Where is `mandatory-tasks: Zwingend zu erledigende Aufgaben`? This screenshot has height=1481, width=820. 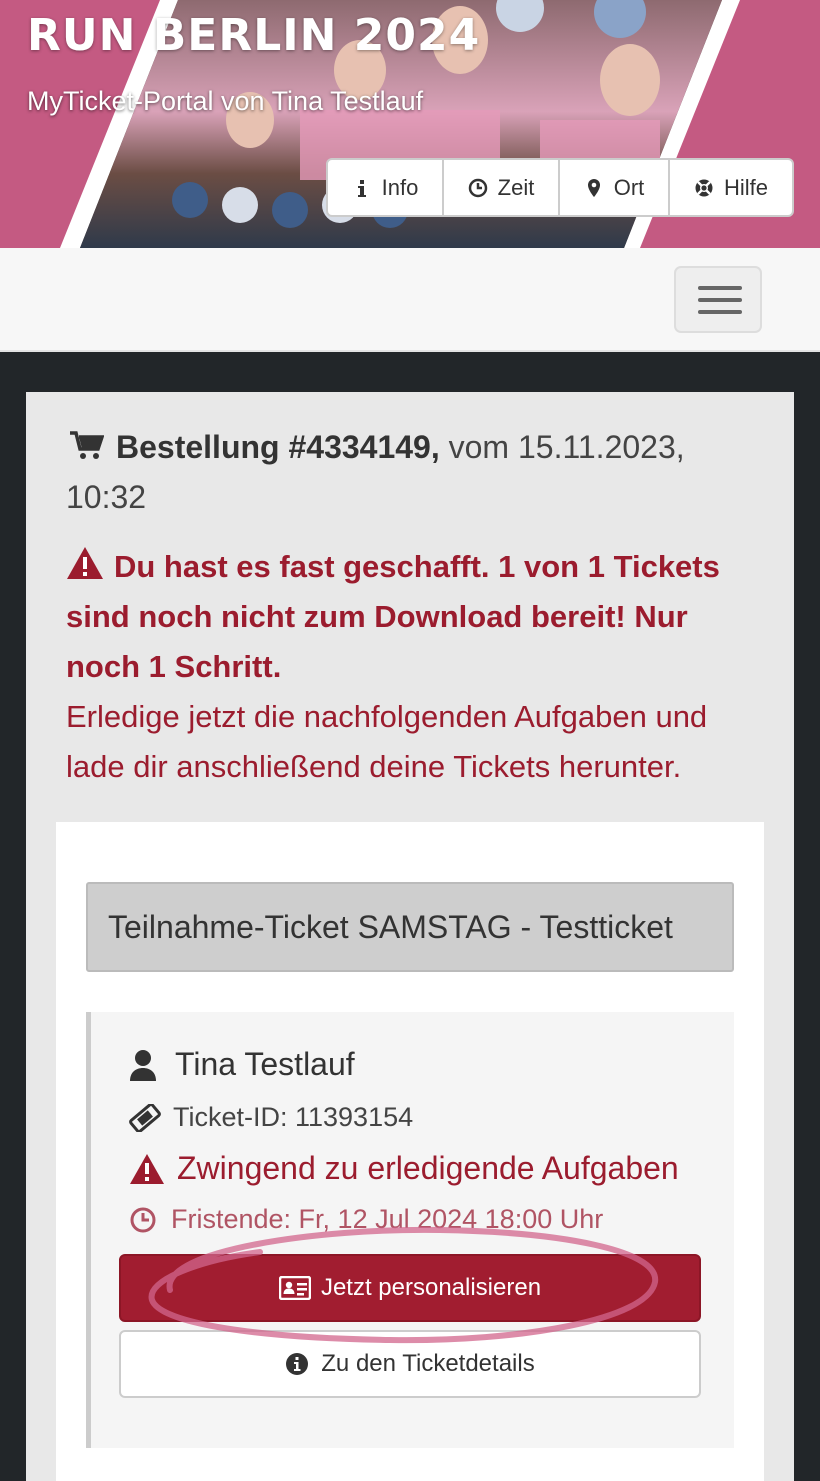 mandatory-tasks: Zwingend zu erledigende Aufgaben is located at coordinates (404, 1168).